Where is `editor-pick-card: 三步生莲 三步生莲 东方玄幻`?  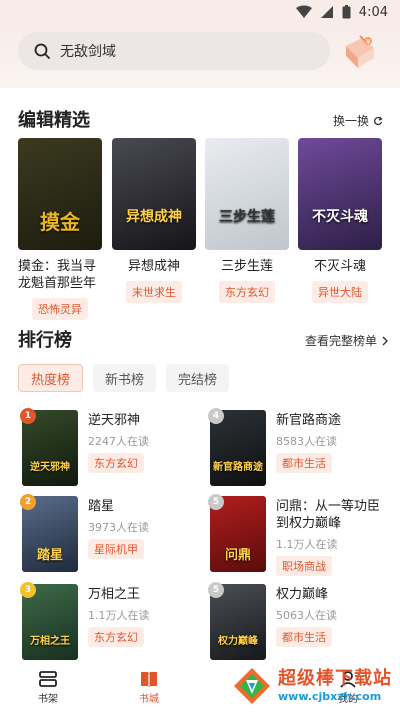
editor-pick-card: 三步生莲 三步生莲 东方玄幻 is located at coordinates (247, 220).